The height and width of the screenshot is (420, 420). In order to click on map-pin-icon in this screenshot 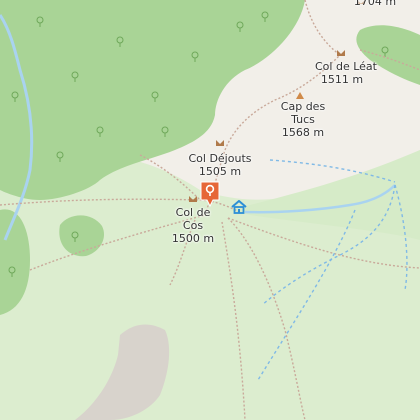, I will do `click(210, 194)`.